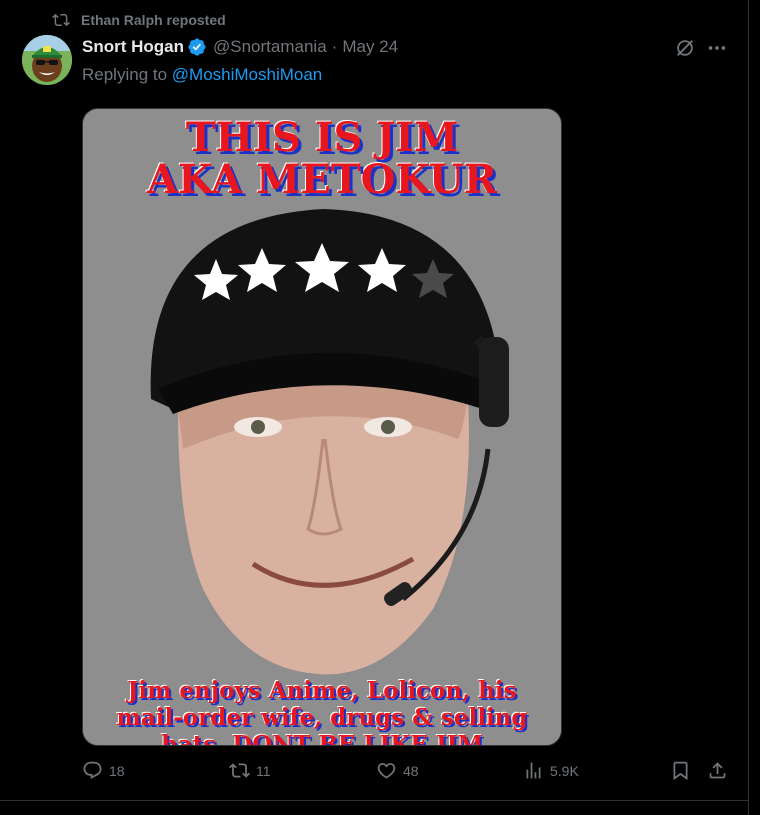 The image size is (760, 815). I want to click on headline-line-1: THIS IS JIM, so click(322, 137).